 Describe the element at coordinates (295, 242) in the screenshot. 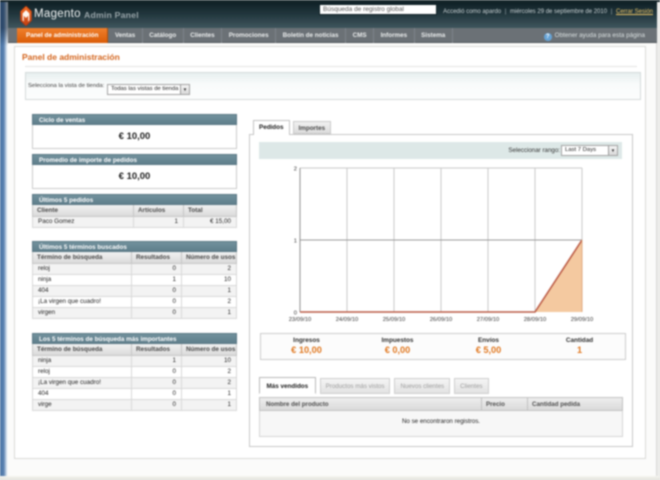

I see `svg-text: 1` at that location.